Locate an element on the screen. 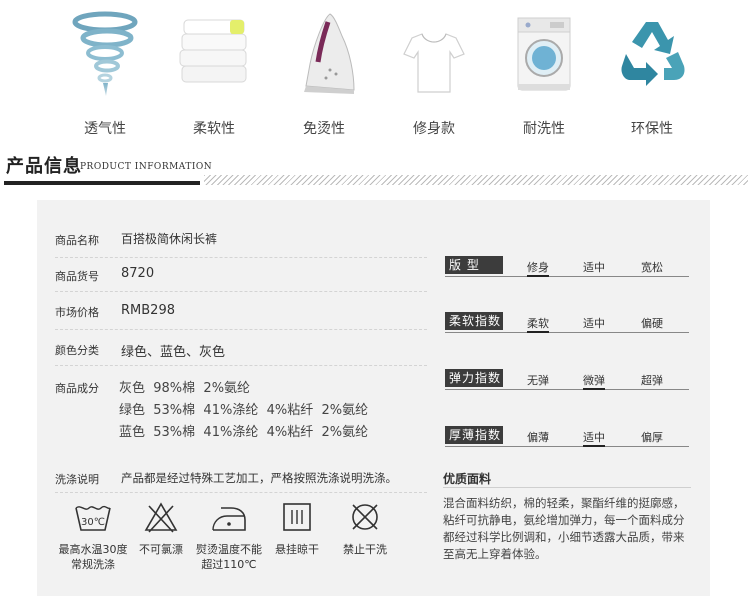 The height and width of the screenshot is (608, 750). info-row-price: 市场价格 RMB298 is located at coordinates (241, 311).